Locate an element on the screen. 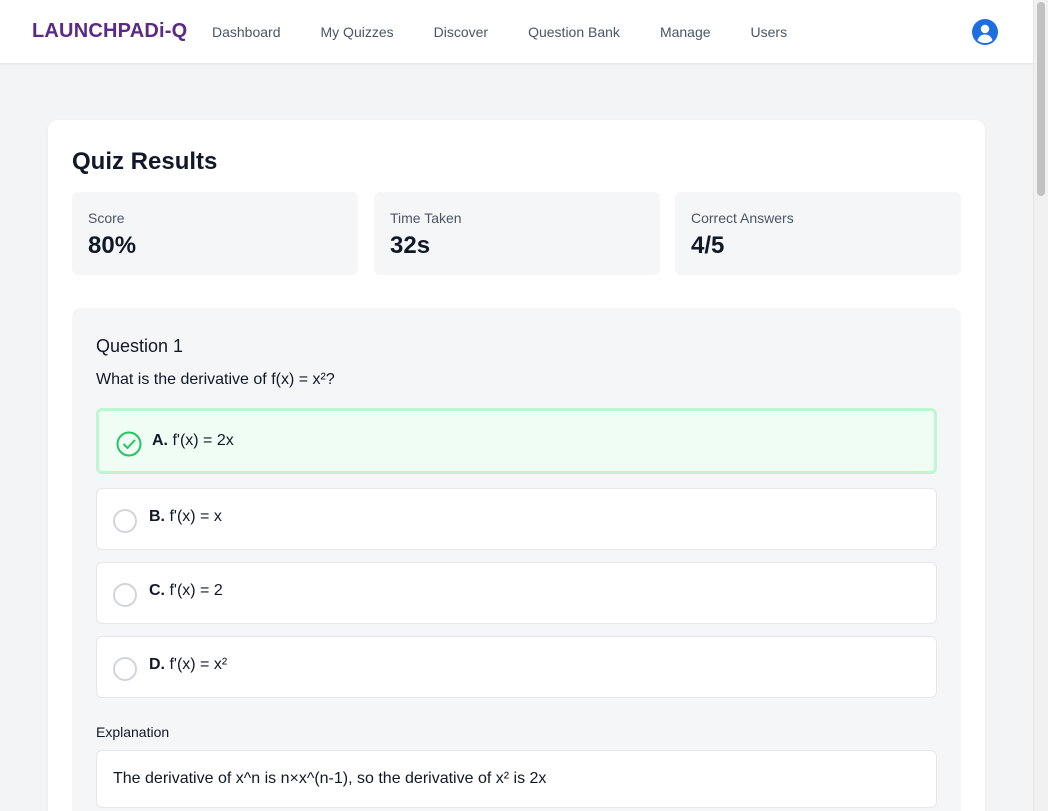 The image size is (1048, 811). stat-score: Score 80% is located at coordinates (215, 233).